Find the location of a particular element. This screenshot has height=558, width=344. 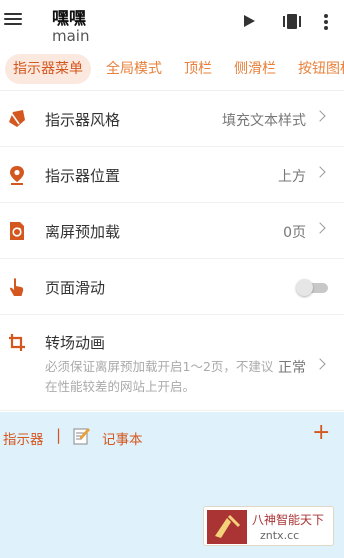

touch-hand-icon is located at coordinates (16, 287).